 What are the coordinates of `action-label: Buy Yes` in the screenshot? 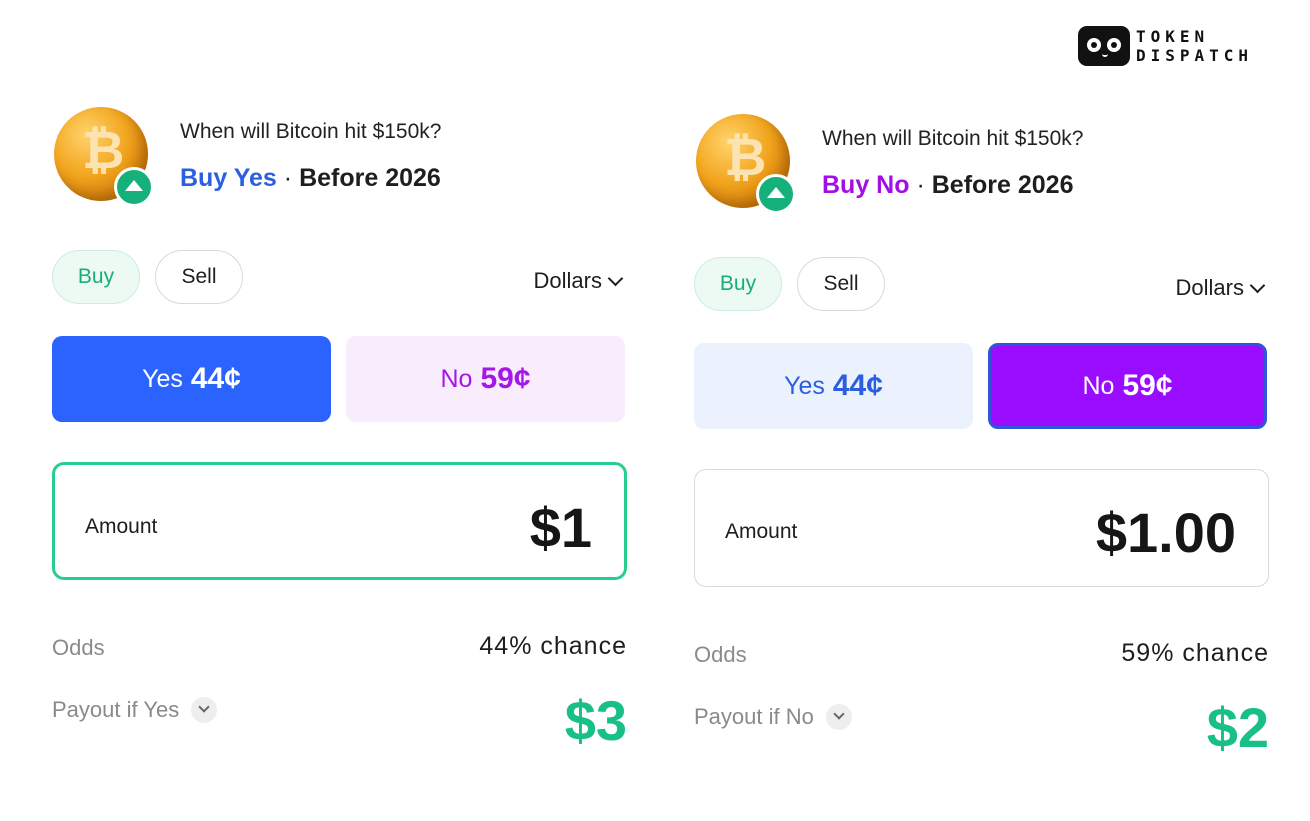 It's located at (228, 178).